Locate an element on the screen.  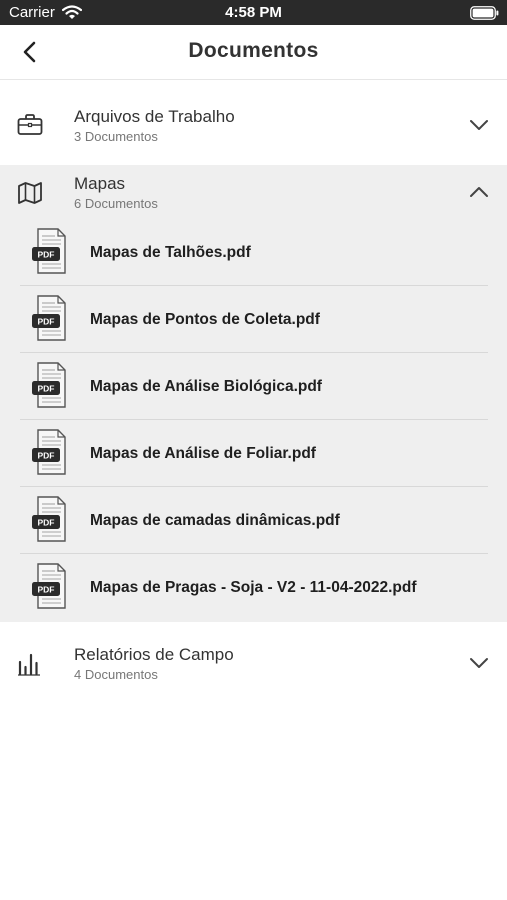
file-row: PDF Mapas de Análise Biológica.pdf is located at coordinates (254, 386).